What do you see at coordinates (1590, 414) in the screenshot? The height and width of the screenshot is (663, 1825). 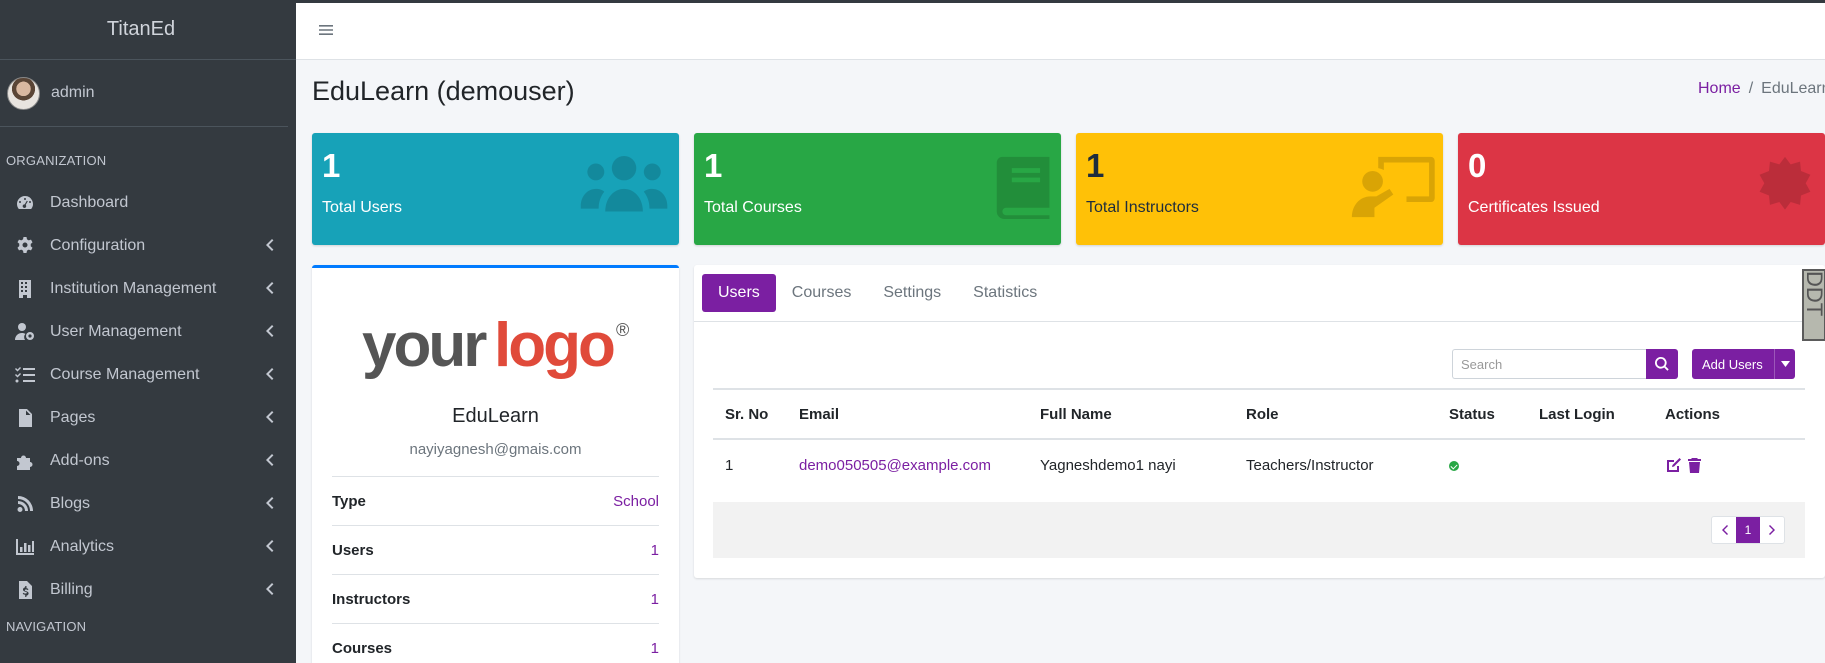 I see `col-header-last-login: Last Login` at bounding box center [1590, 414].